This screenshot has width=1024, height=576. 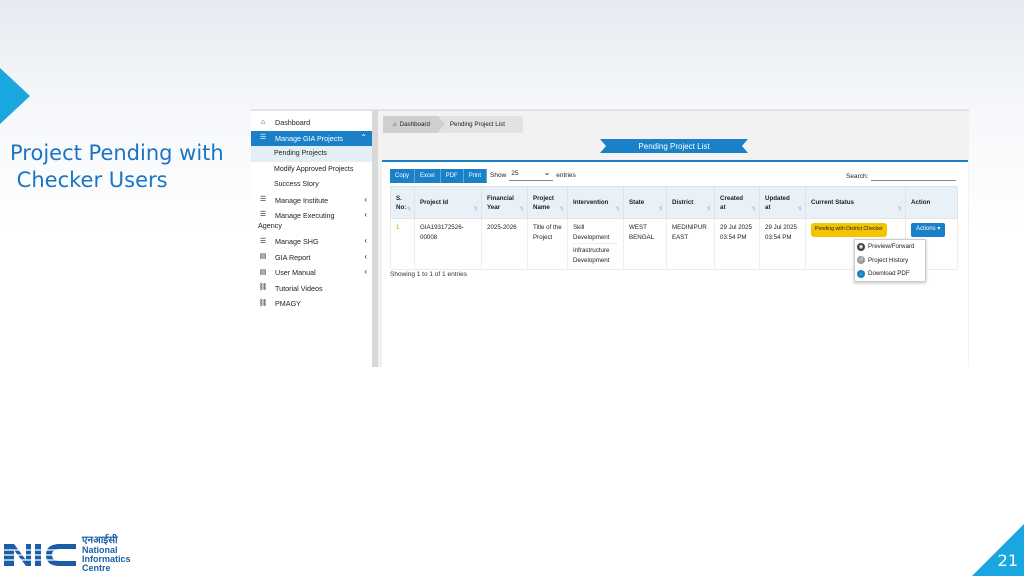 I want to click on breadcrumb-home: ⌂ Dashboard, so click(x=414, y=124).